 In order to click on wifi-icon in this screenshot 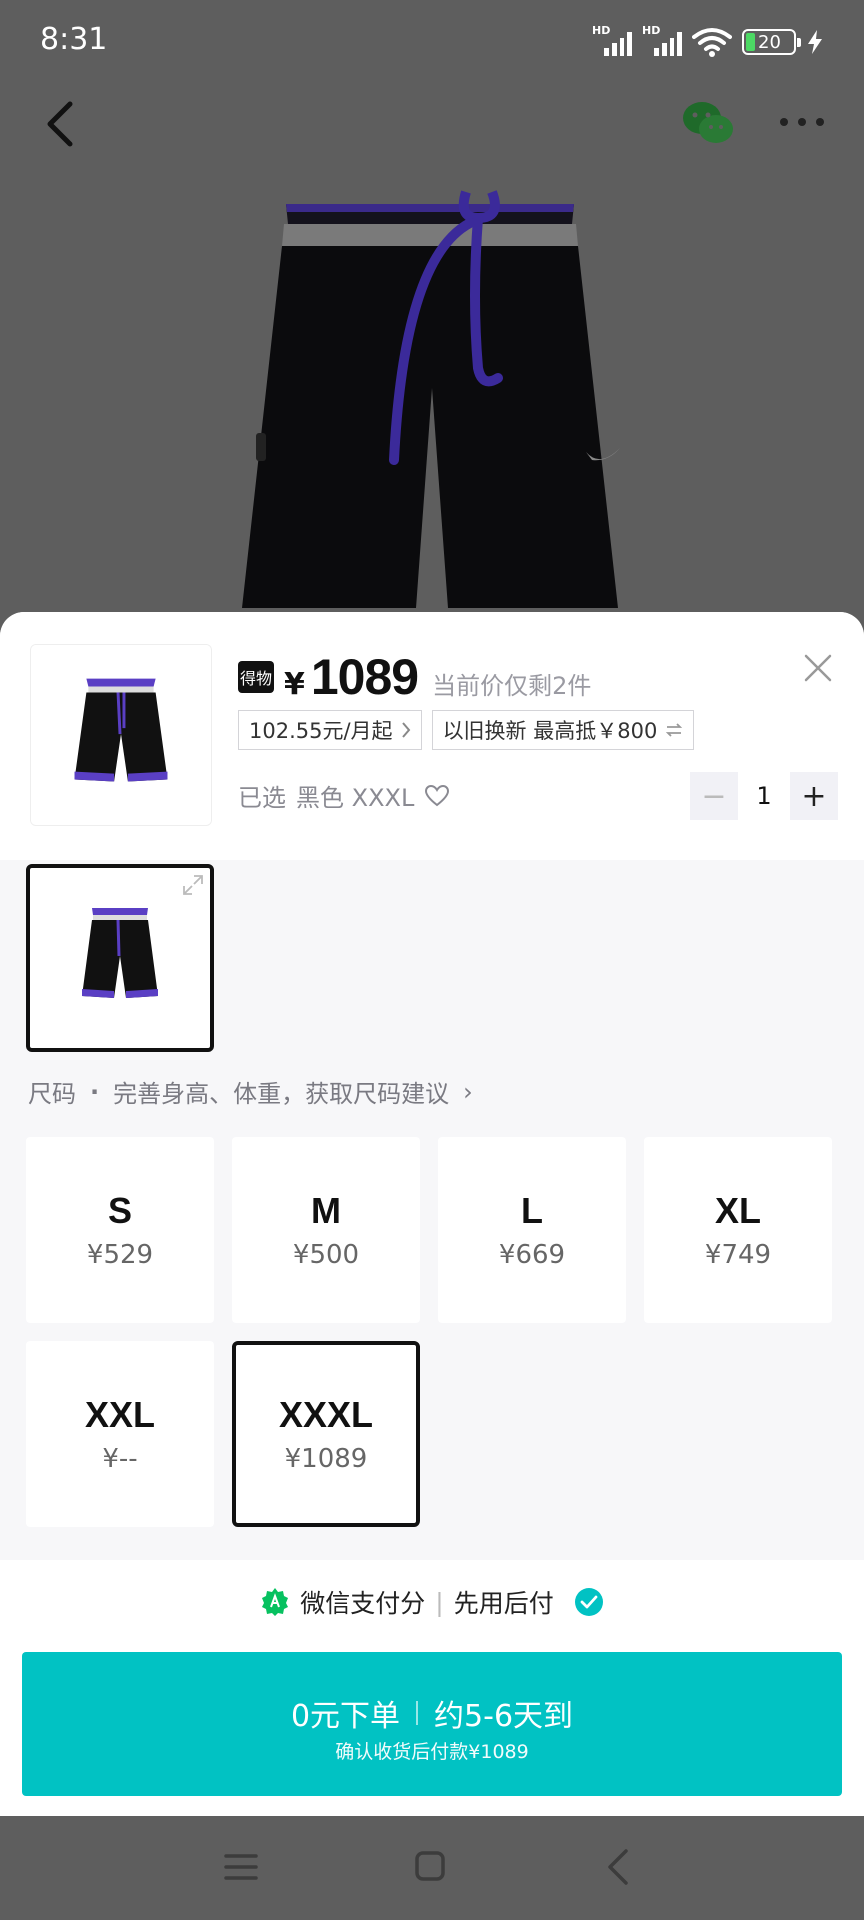, I will do `click(712, 42)`.